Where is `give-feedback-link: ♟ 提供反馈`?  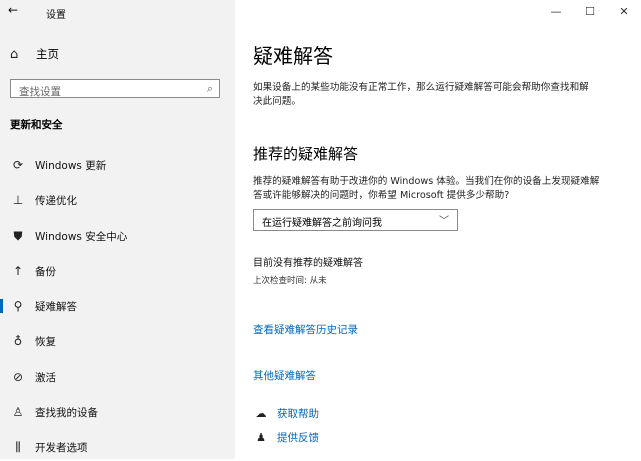
give-feedback-link: ♟ 提供反馈 is located at coordinates (286, 437).